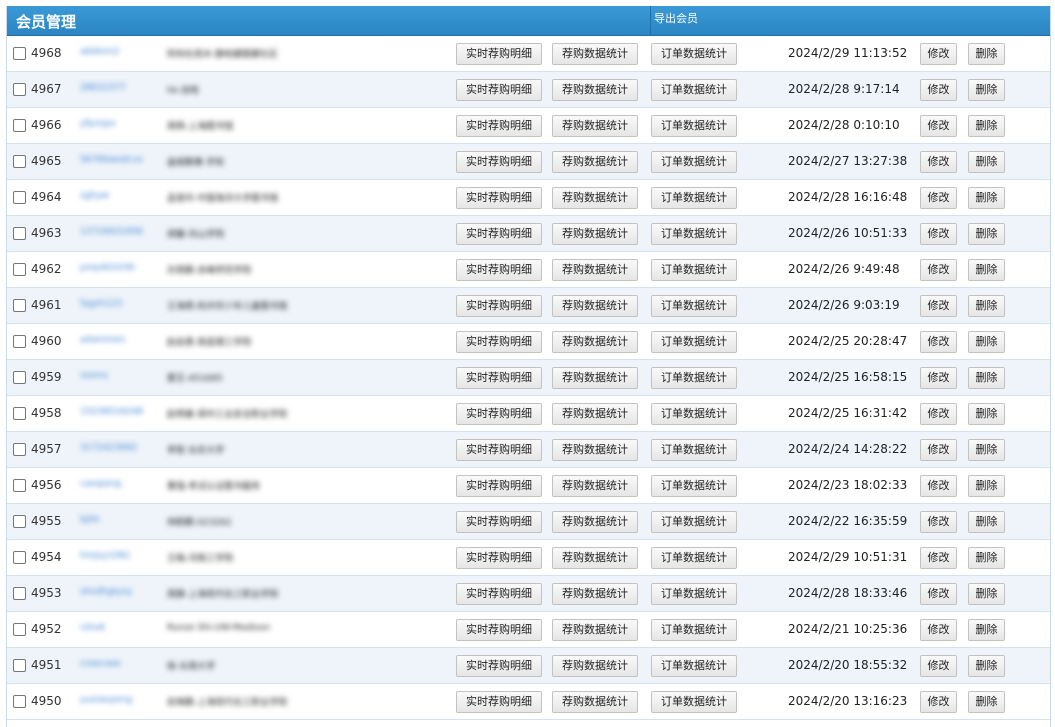 The image size is (1055, 727). I want to click on member-username-link: 3172423692, so click(108, 448).